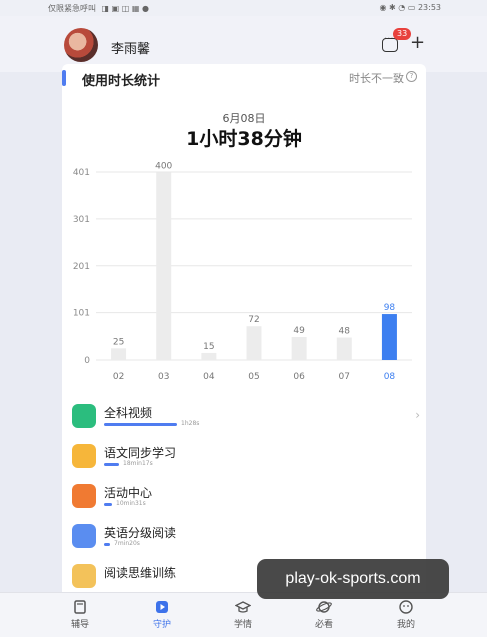 Image resolution: width=487 pixels, height=637 pixels. What do you see at coordinates (253, 320) in the screenshot?
I see `bar-value-label: 72` at bounding box center [253, 320].